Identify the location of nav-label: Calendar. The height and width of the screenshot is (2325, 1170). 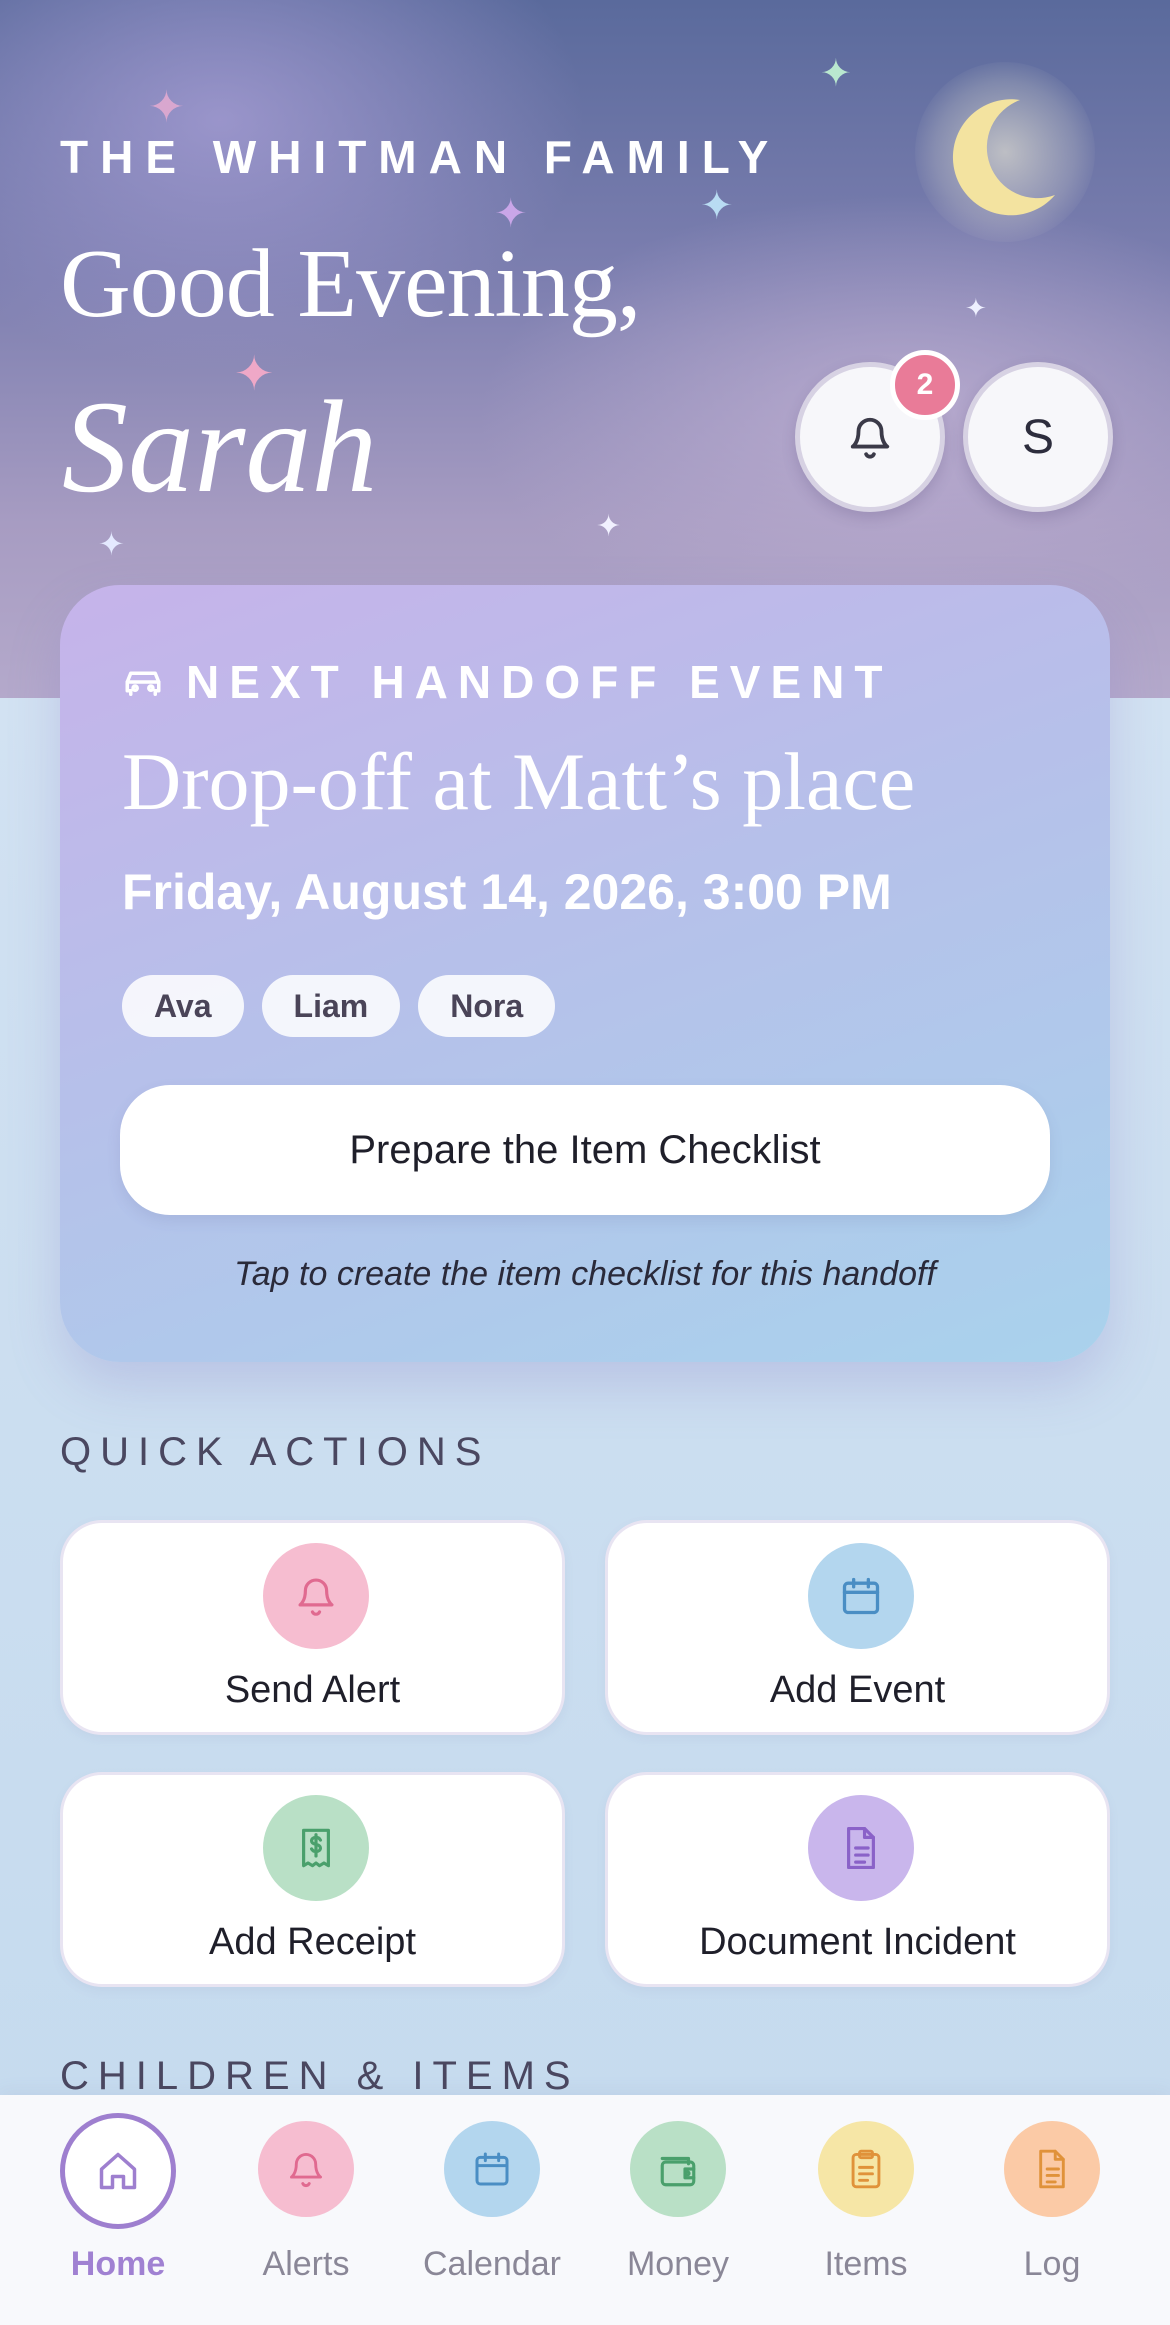
(492, 2264).